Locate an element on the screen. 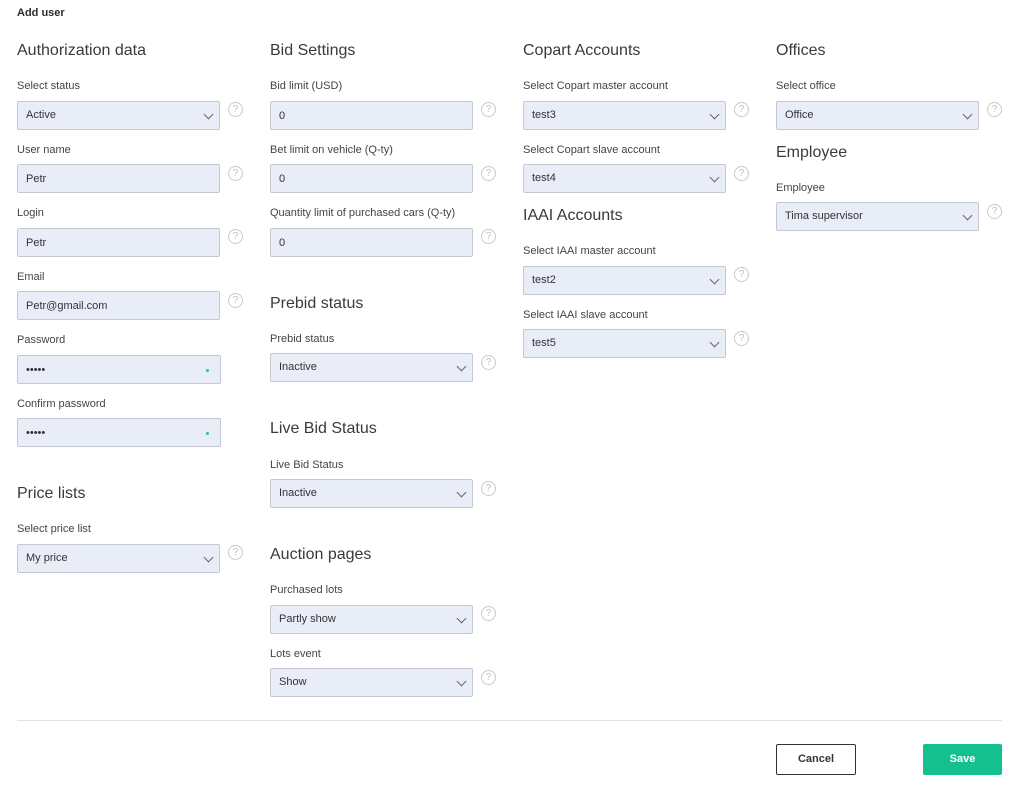 Image resolution: width=1022 pixels, height=809 pixels. copart-master-label: Select Copart master account is located at coordinates (595, 86).